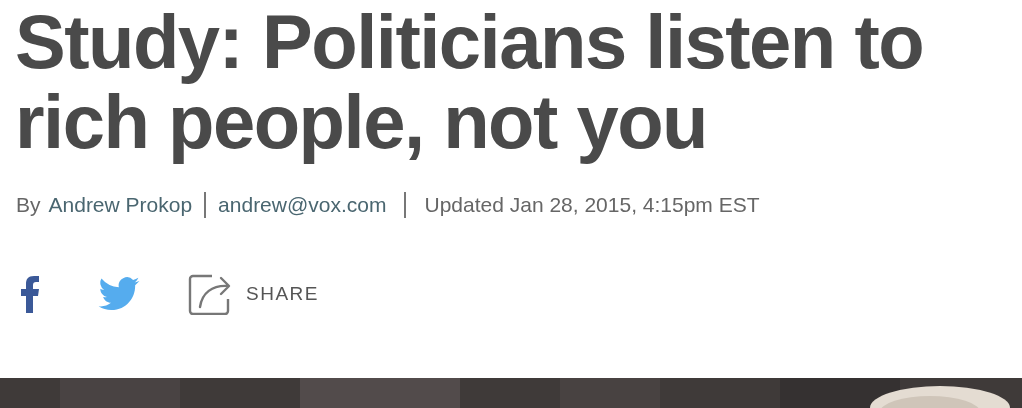  Describe the element at coordinates (592, 205) in the screenshot. I see `updated-timestamp: Updated Jan 28, 2015, 4:15pm EST` at that location.